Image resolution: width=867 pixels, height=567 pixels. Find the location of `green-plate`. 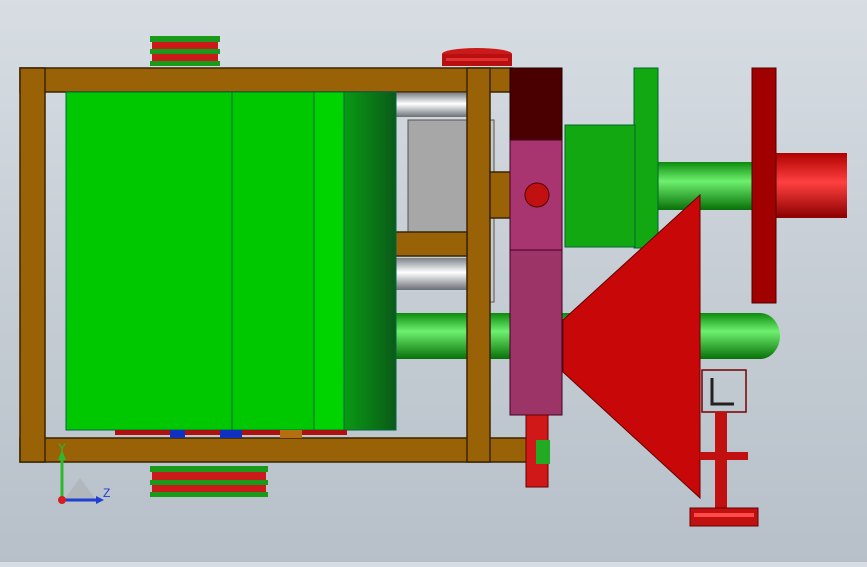

green-plate is located at coordinates (646, 158).